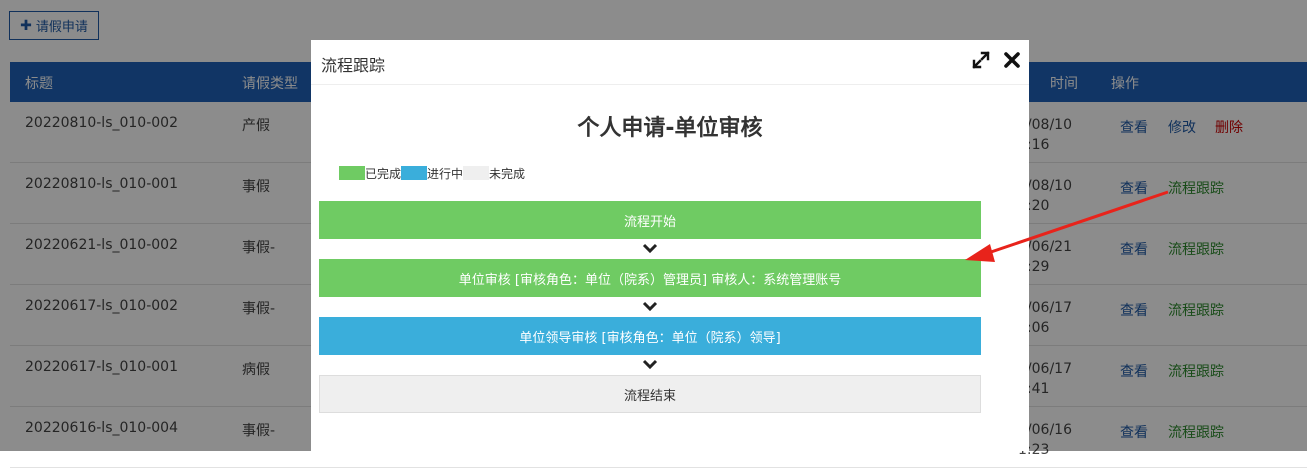  What do you see at coordinates (670, 128) in the screenshot?
I see `flow-title: 个人申请-单位审核` at bounding box center [670, 128].